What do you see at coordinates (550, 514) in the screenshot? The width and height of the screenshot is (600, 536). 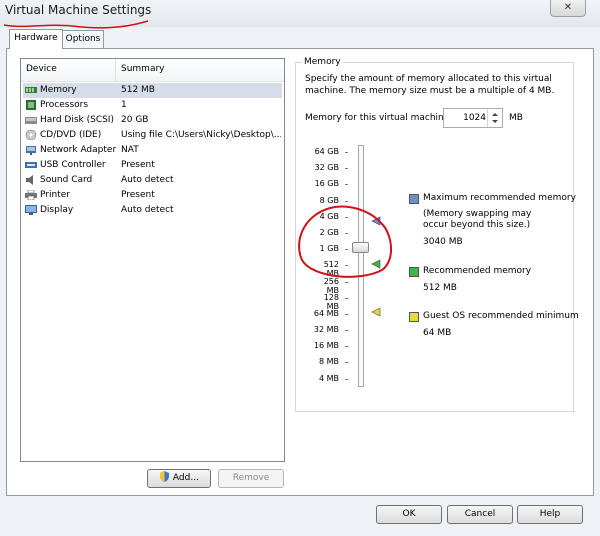 I see `help-button: Help` at bounding box center [550, 514].